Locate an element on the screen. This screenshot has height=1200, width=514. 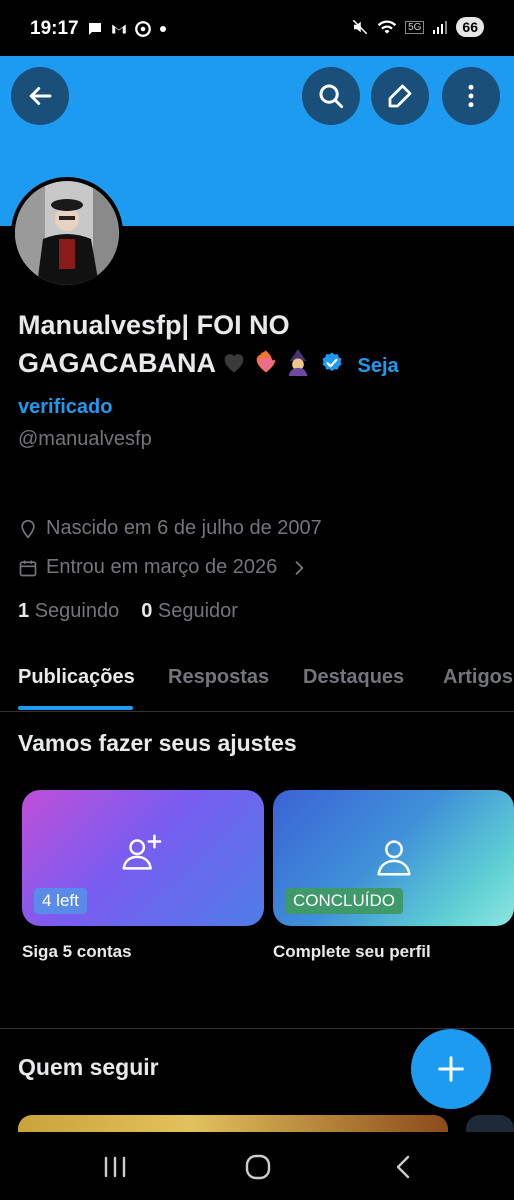
avatar-photo is located at coordinates (67, 233).